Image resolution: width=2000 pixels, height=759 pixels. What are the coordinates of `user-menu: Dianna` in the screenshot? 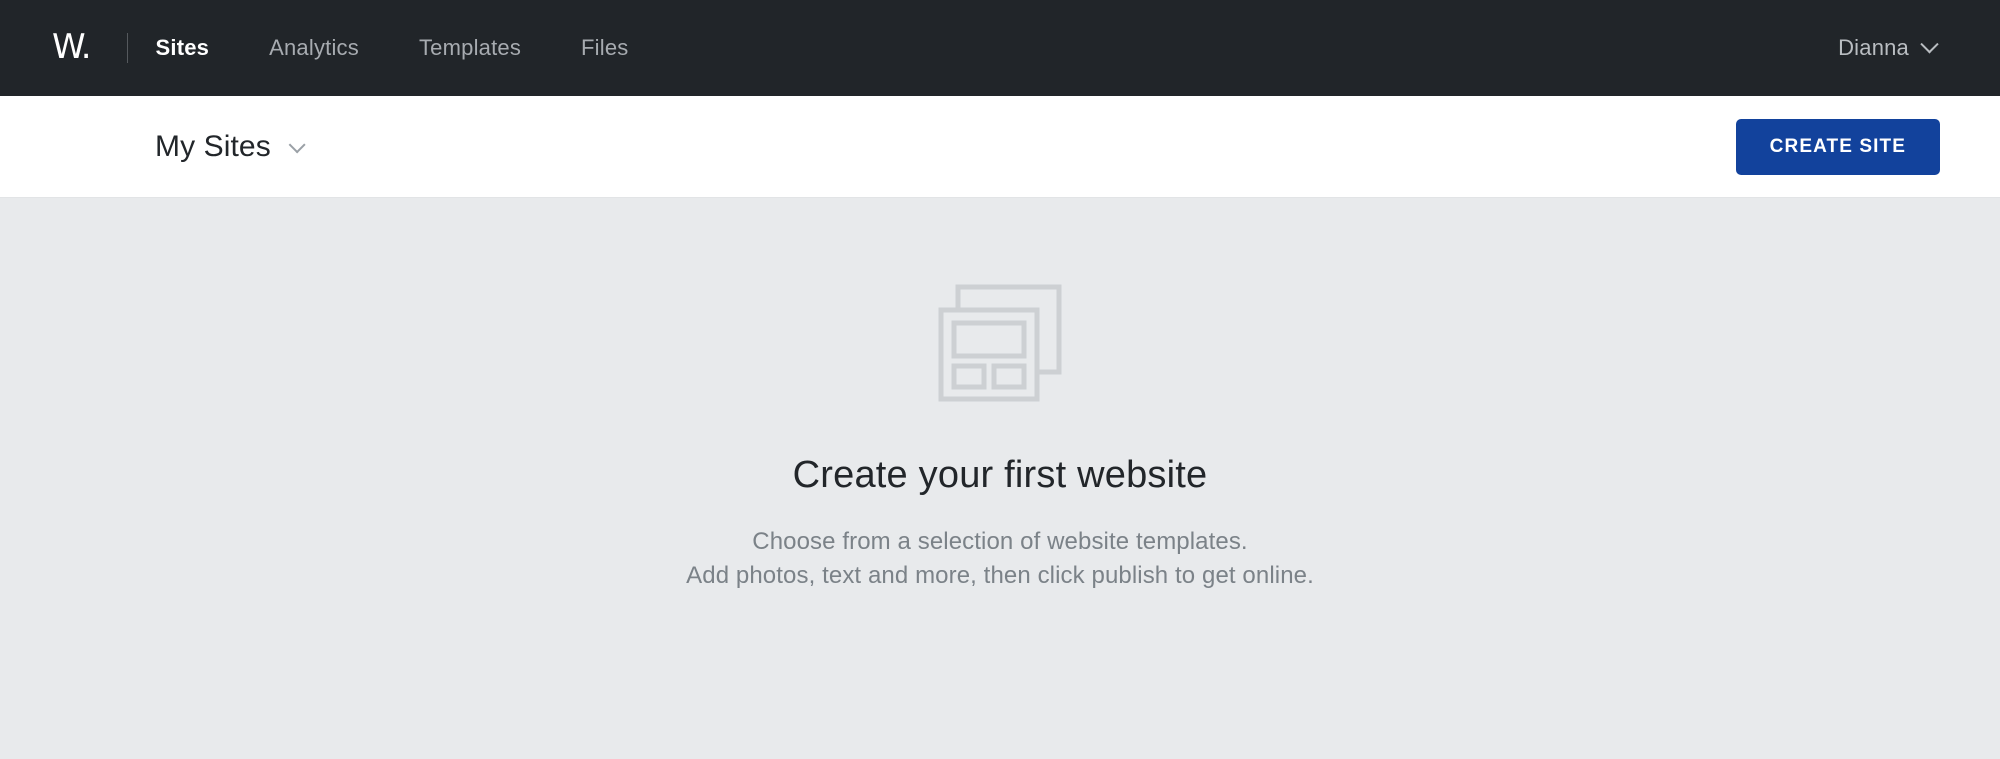 It's located at (1887, 48).